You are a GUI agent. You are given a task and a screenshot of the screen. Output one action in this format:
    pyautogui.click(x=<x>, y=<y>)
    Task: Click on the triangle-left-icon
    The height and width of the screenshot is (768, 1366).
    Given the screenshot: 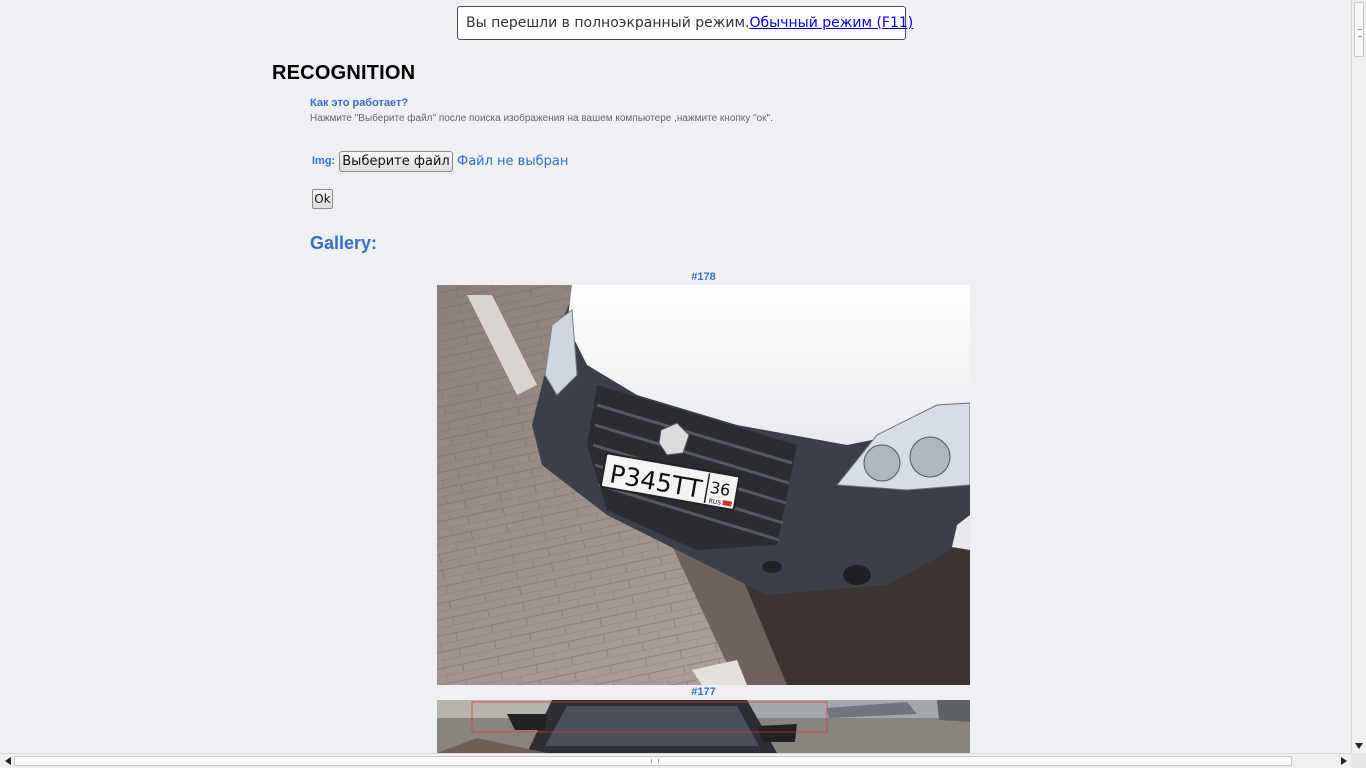 What is the action you would take?
    pyautogui.click(x=7, y=761)
    